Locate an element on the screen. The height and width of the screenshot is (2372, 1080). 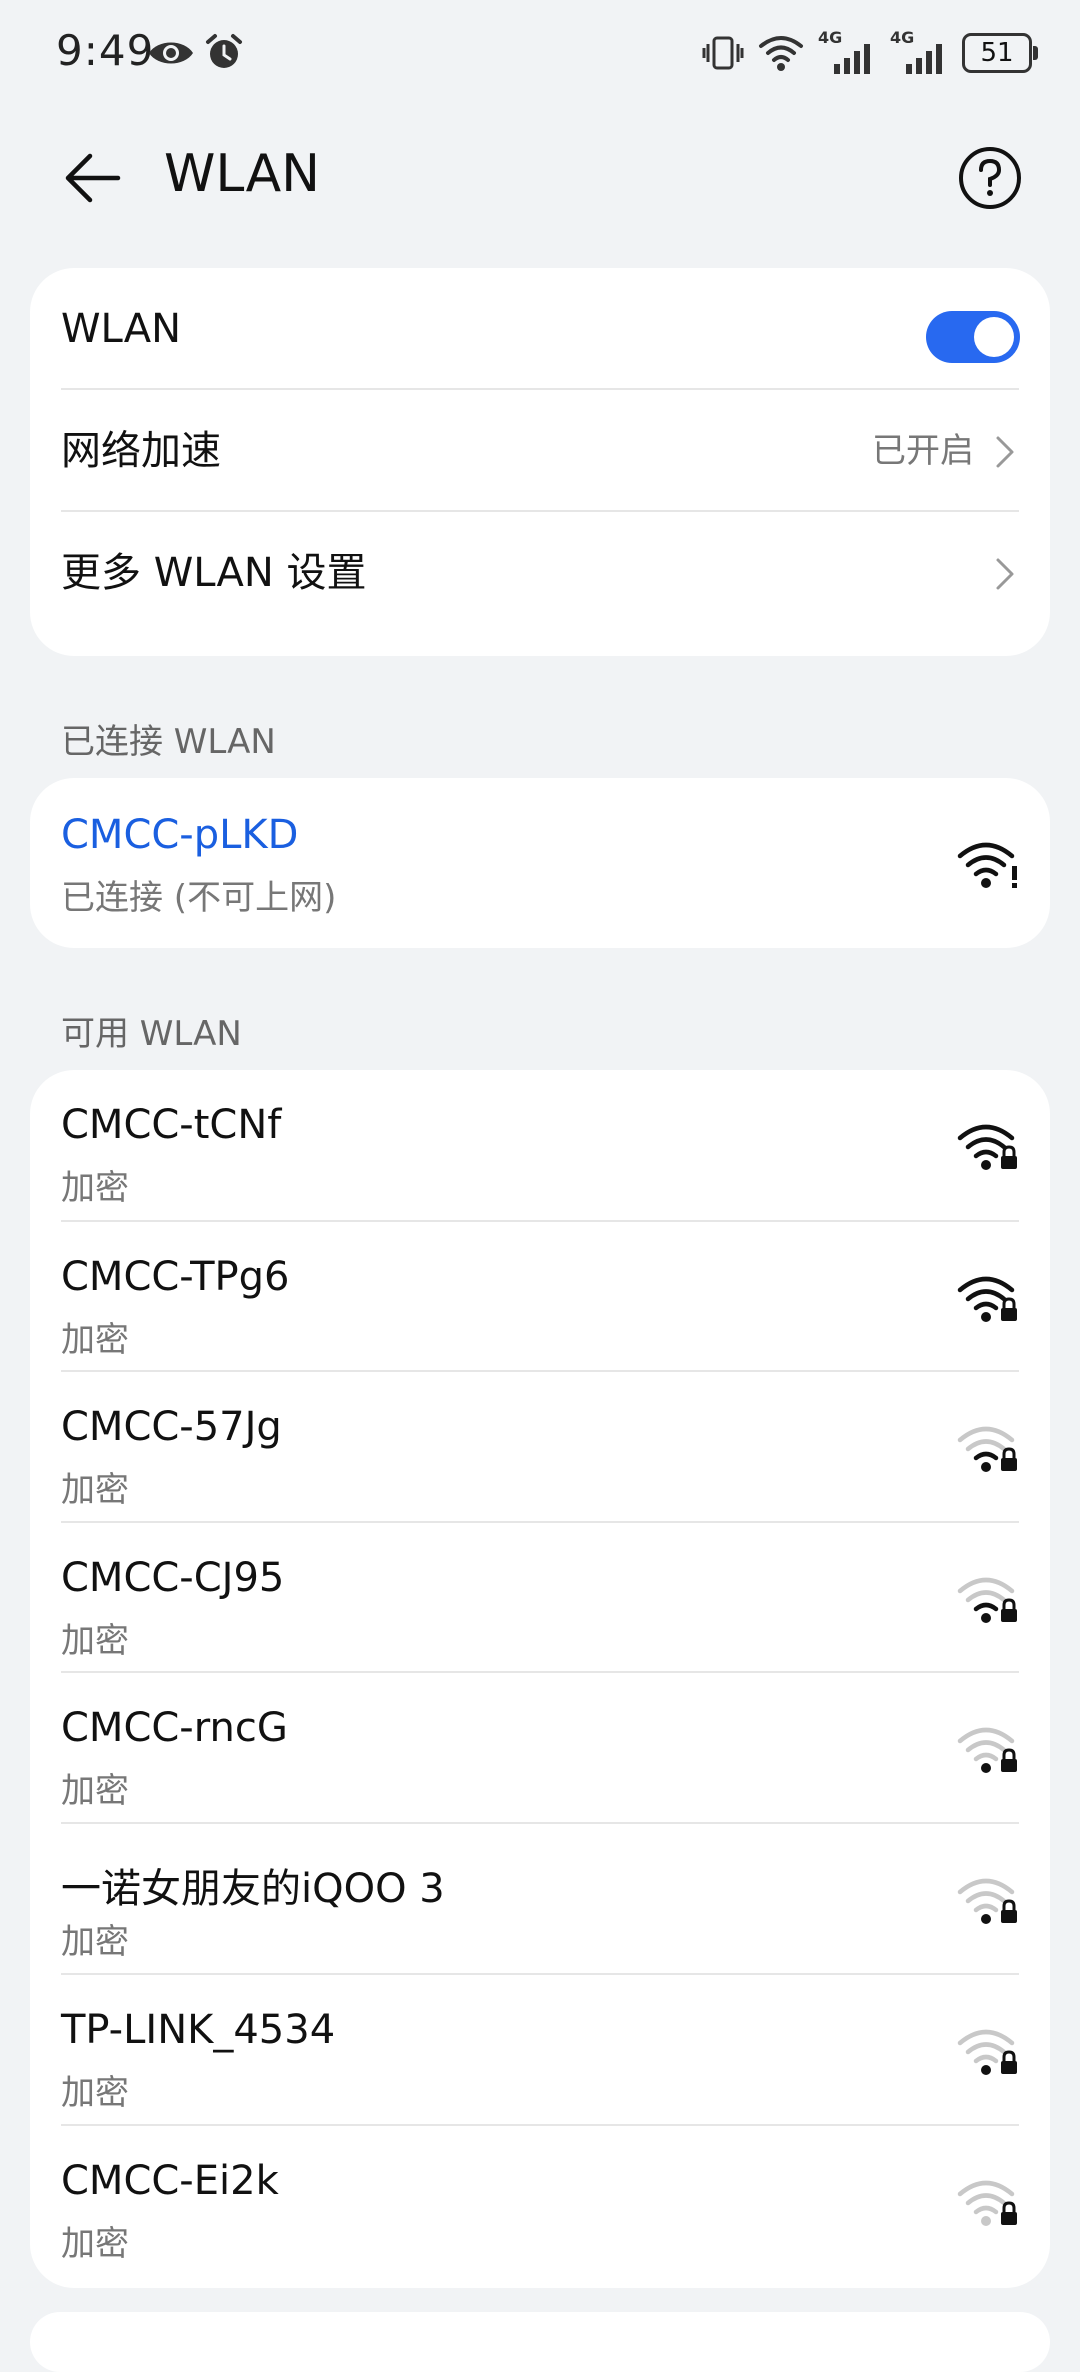
wlan-label: WLAN is located at coordinates (121, 329).